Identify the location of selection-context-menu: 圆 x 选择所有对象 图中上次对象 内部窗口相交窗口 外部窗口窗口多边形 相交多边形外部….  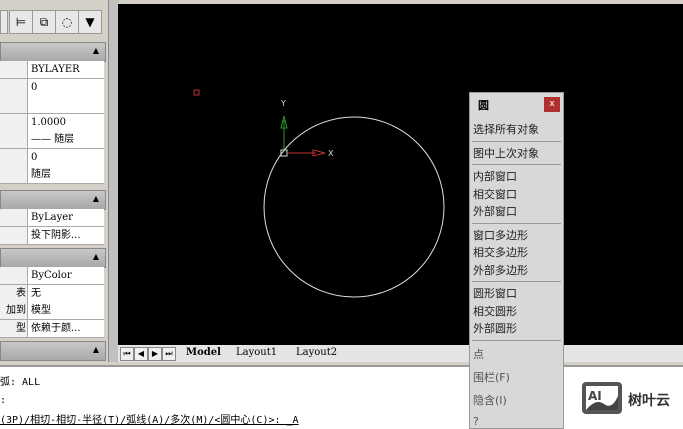
(516, 260).